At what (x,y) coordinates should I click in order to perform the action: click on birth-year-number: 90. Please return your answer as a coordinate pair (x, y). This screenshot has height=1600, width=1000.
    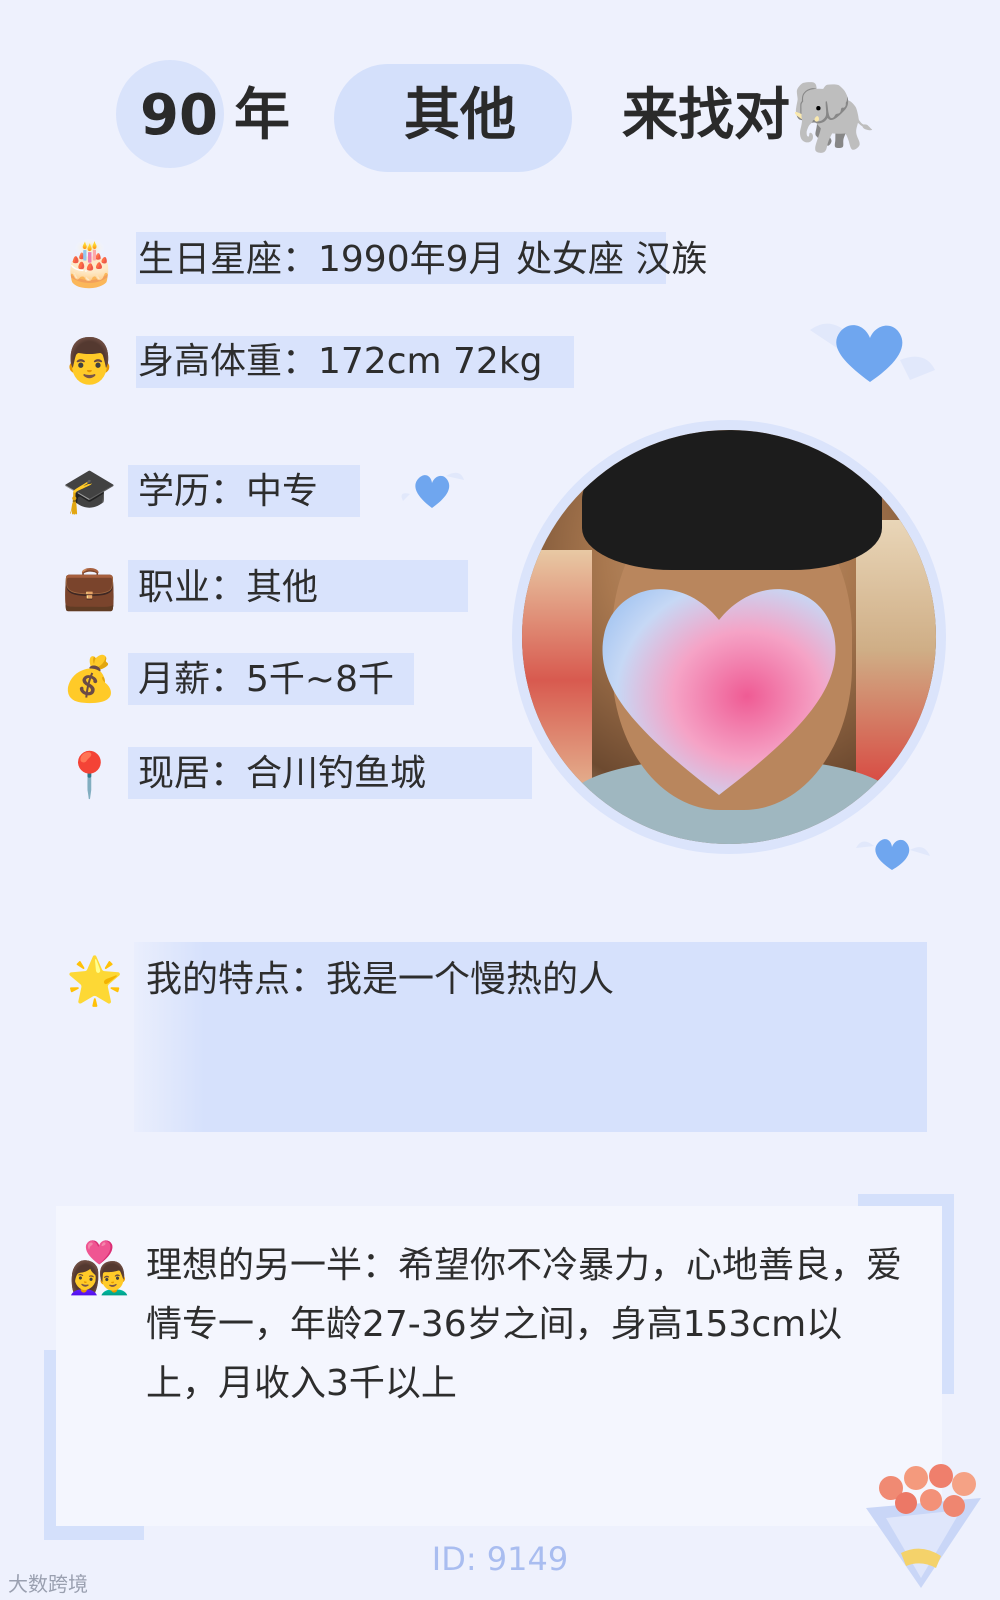
    Looking at the image, I should click on (179, 115).